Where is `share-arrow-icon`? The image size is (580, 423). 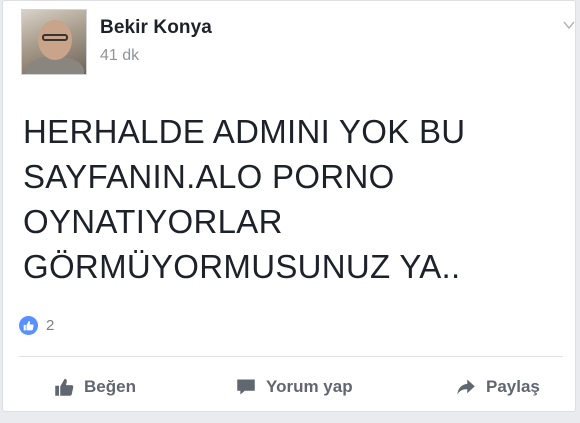 share-arrow-icon is located at coordinates (466, 387).